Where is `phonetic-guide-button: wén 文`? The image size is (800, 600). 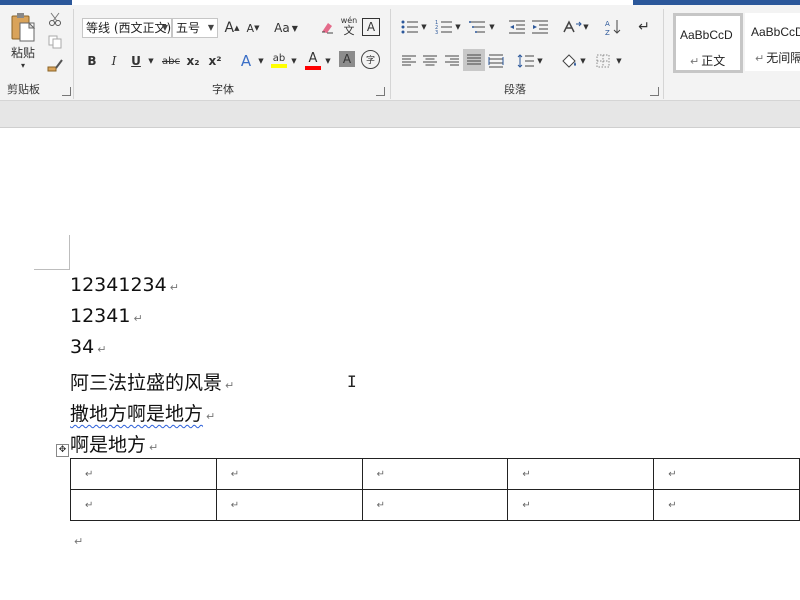 phonetic-guide-button: wén 文 is located at coordinates (349, 27).